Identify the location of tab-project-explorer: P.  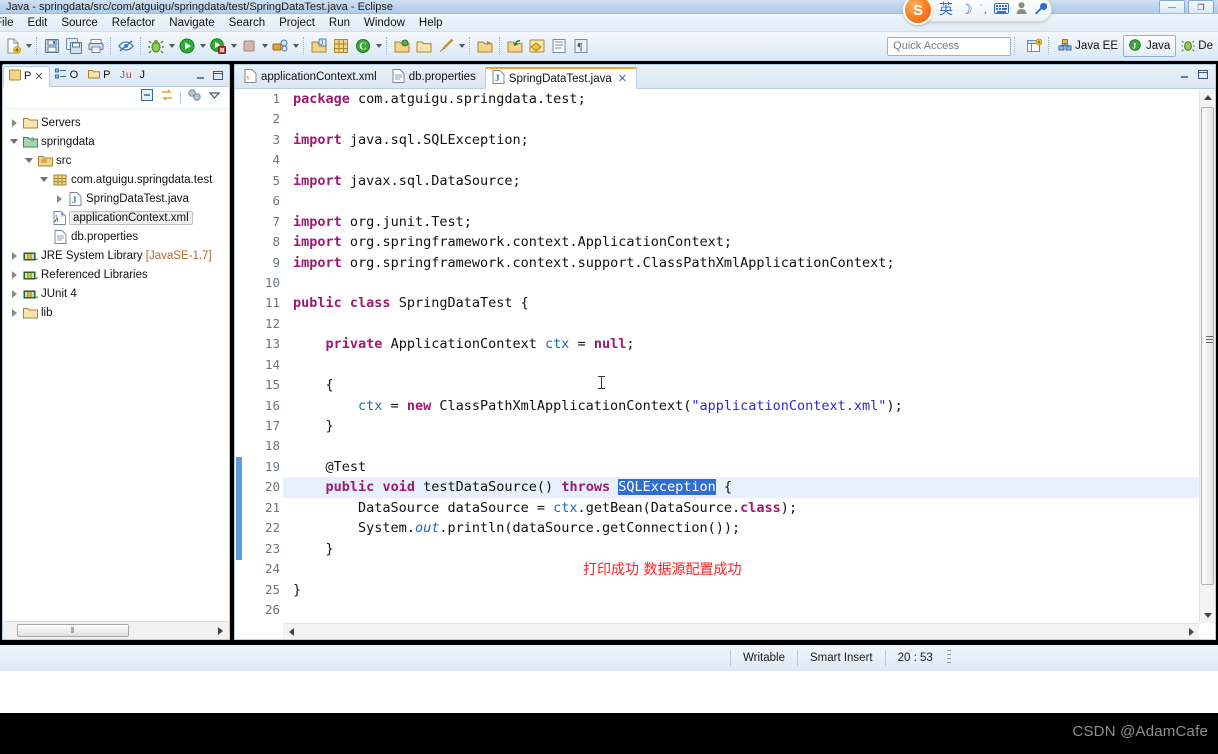
(99, 75).